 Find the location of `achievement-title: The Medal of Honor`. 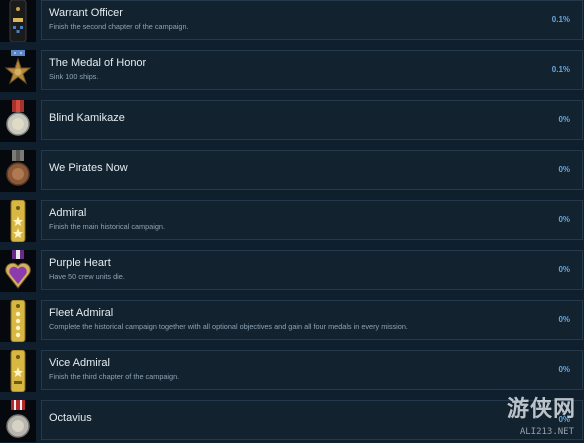

achievement-title: The Medal of Honor is located at coordinates (98, 63).